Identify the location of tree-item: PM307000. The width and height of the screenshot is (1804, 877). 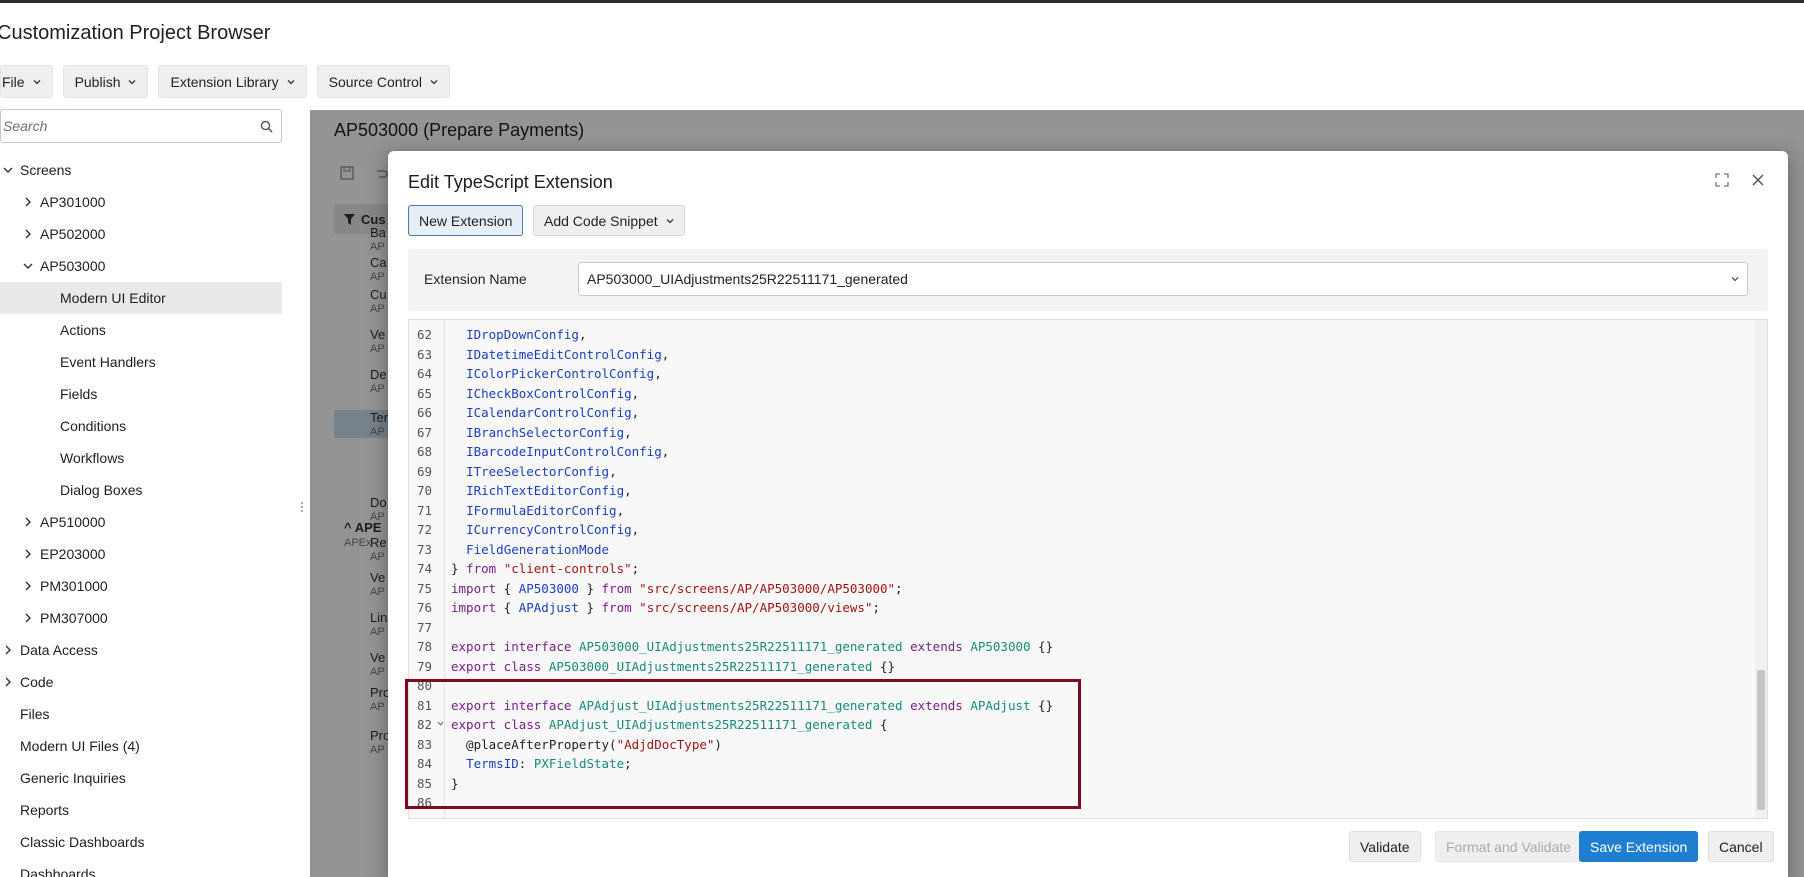
(141, 618).